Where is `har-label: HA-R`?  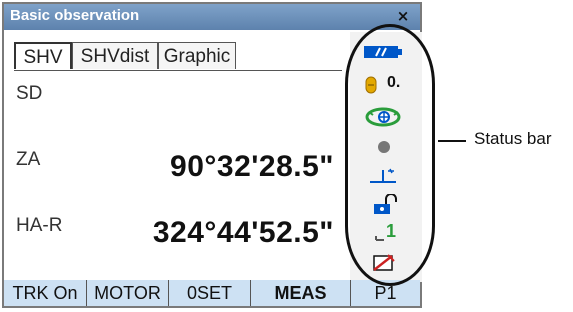
har-label: HA-R is located at coordinates (39, 225).